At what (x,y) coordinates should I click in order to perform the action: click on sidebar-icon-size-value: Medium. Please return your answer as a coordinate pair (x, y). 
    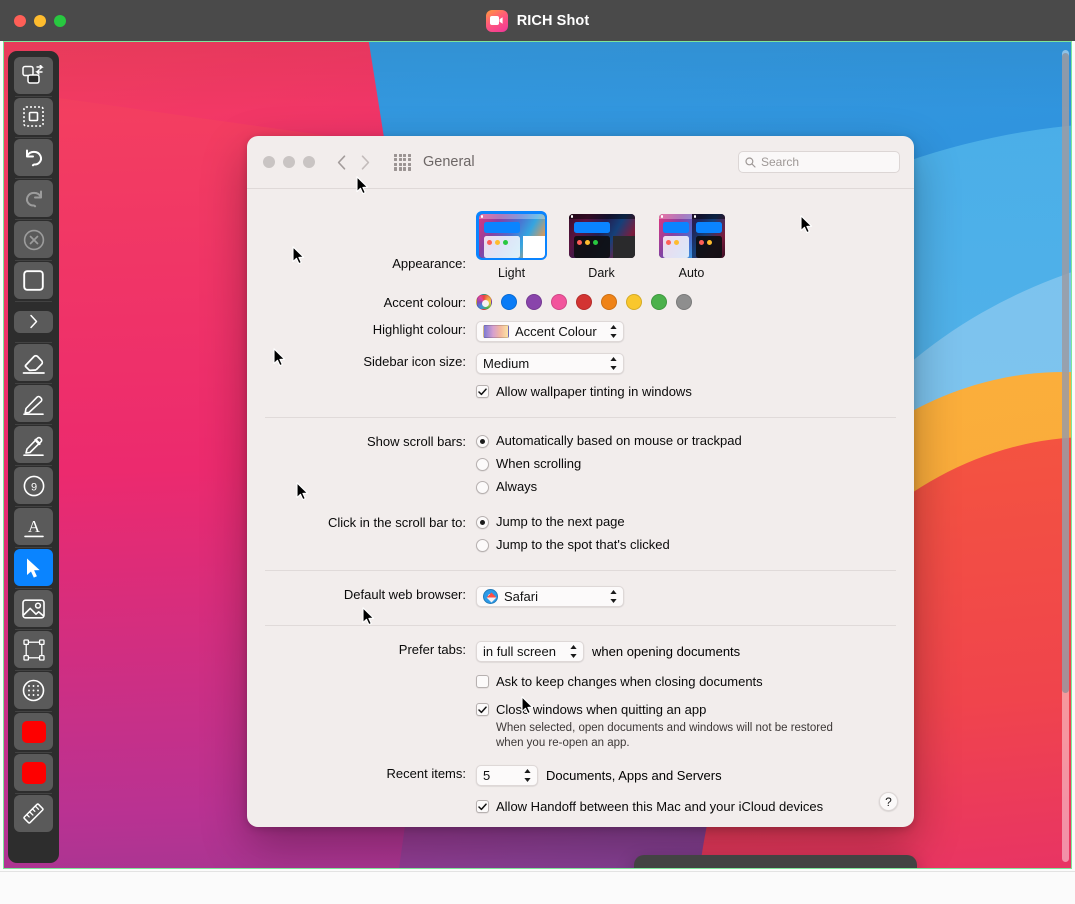
    Looking at the image, I should click on (506, 363).